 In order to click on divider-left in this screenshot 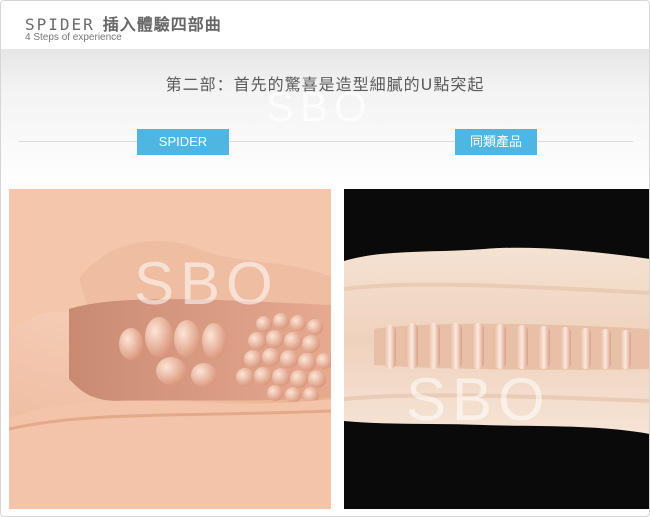, I will do `click(78, 141)`.